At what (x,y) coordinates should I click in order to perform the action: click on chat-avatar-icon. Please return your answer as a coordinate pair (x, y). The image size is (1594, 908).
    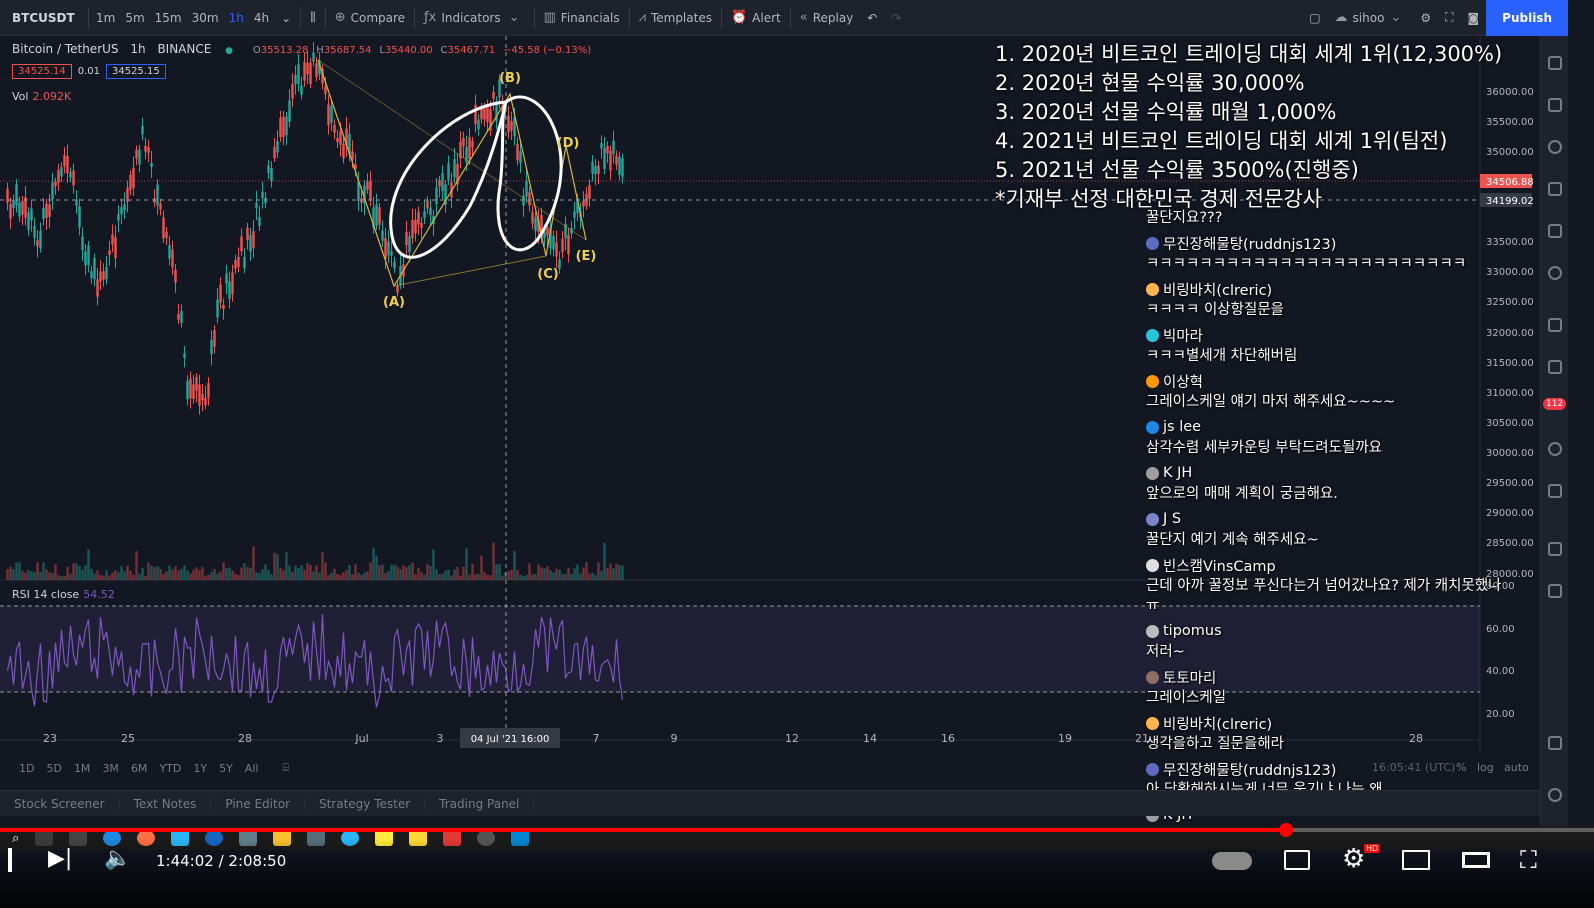
    Looking at the image, I should click on (1152, 631).